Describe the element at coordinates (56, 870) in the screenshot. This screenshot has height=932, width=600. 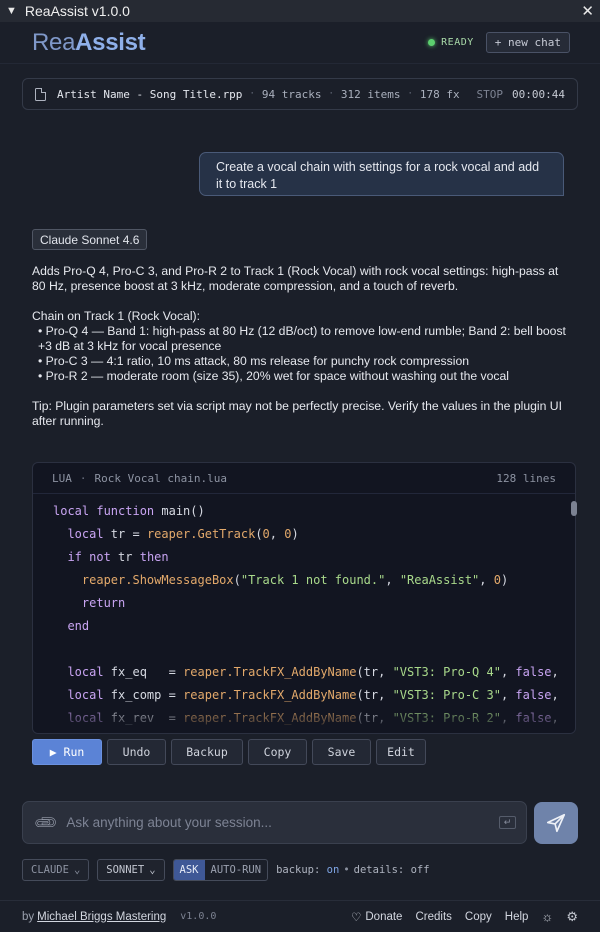
I see `provider-select: CLAUDE ⌄` at that location.